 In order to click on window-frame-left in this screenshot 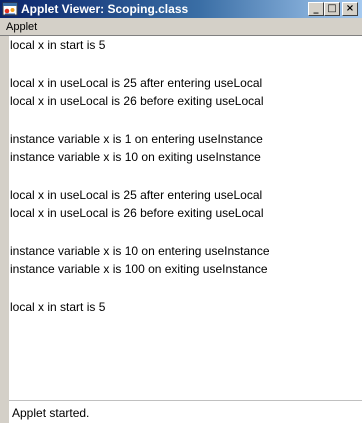, I will do `click(4, 229)`.